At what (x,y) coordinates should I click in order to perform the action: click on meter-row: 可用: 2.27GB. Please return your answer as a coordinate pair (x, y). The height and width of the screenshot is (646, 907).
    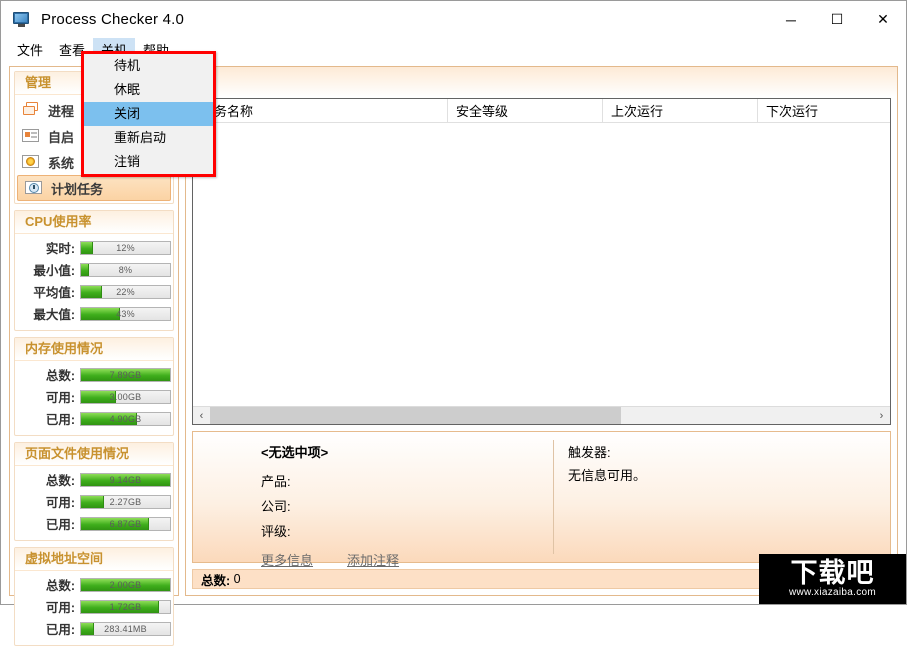
    Looking at the image, I should click on (94, 501).